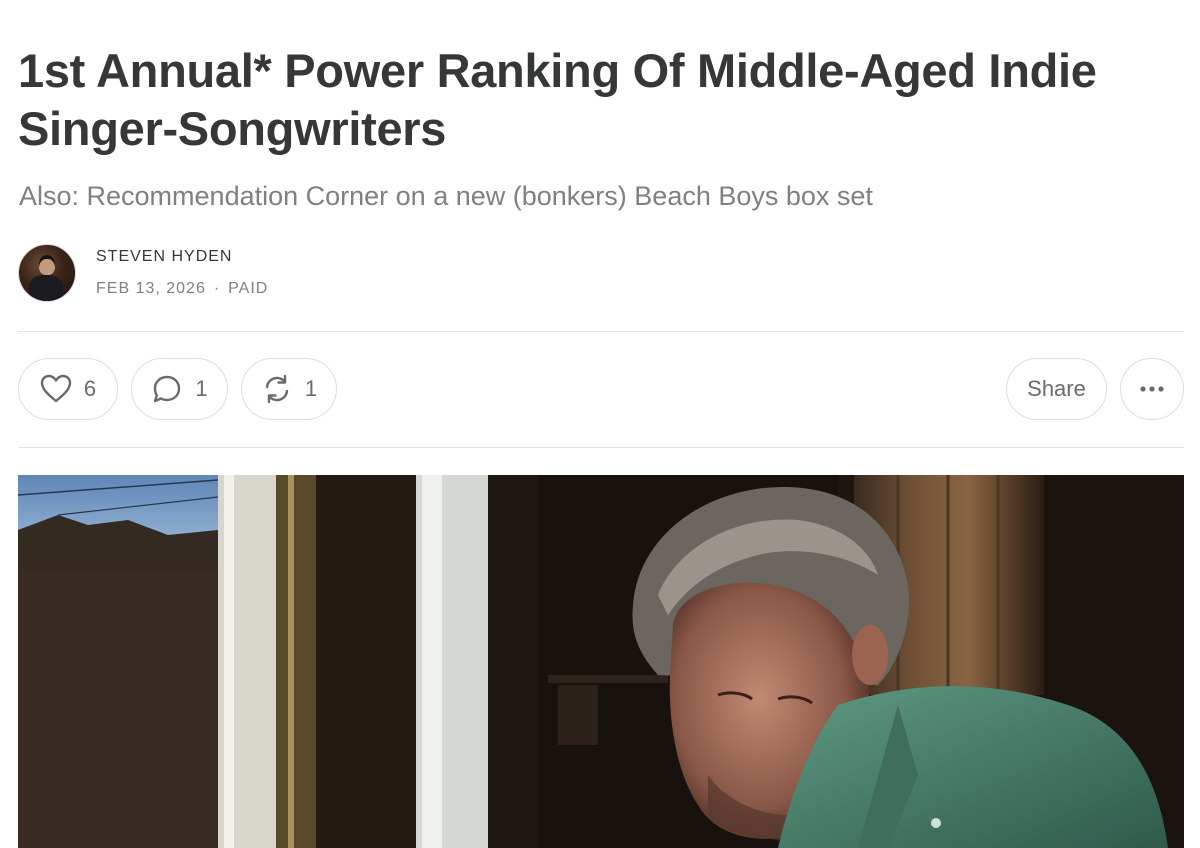 This screenshot has width=1200, height=848. I want to click on like-button: 6, so click(68, 389).